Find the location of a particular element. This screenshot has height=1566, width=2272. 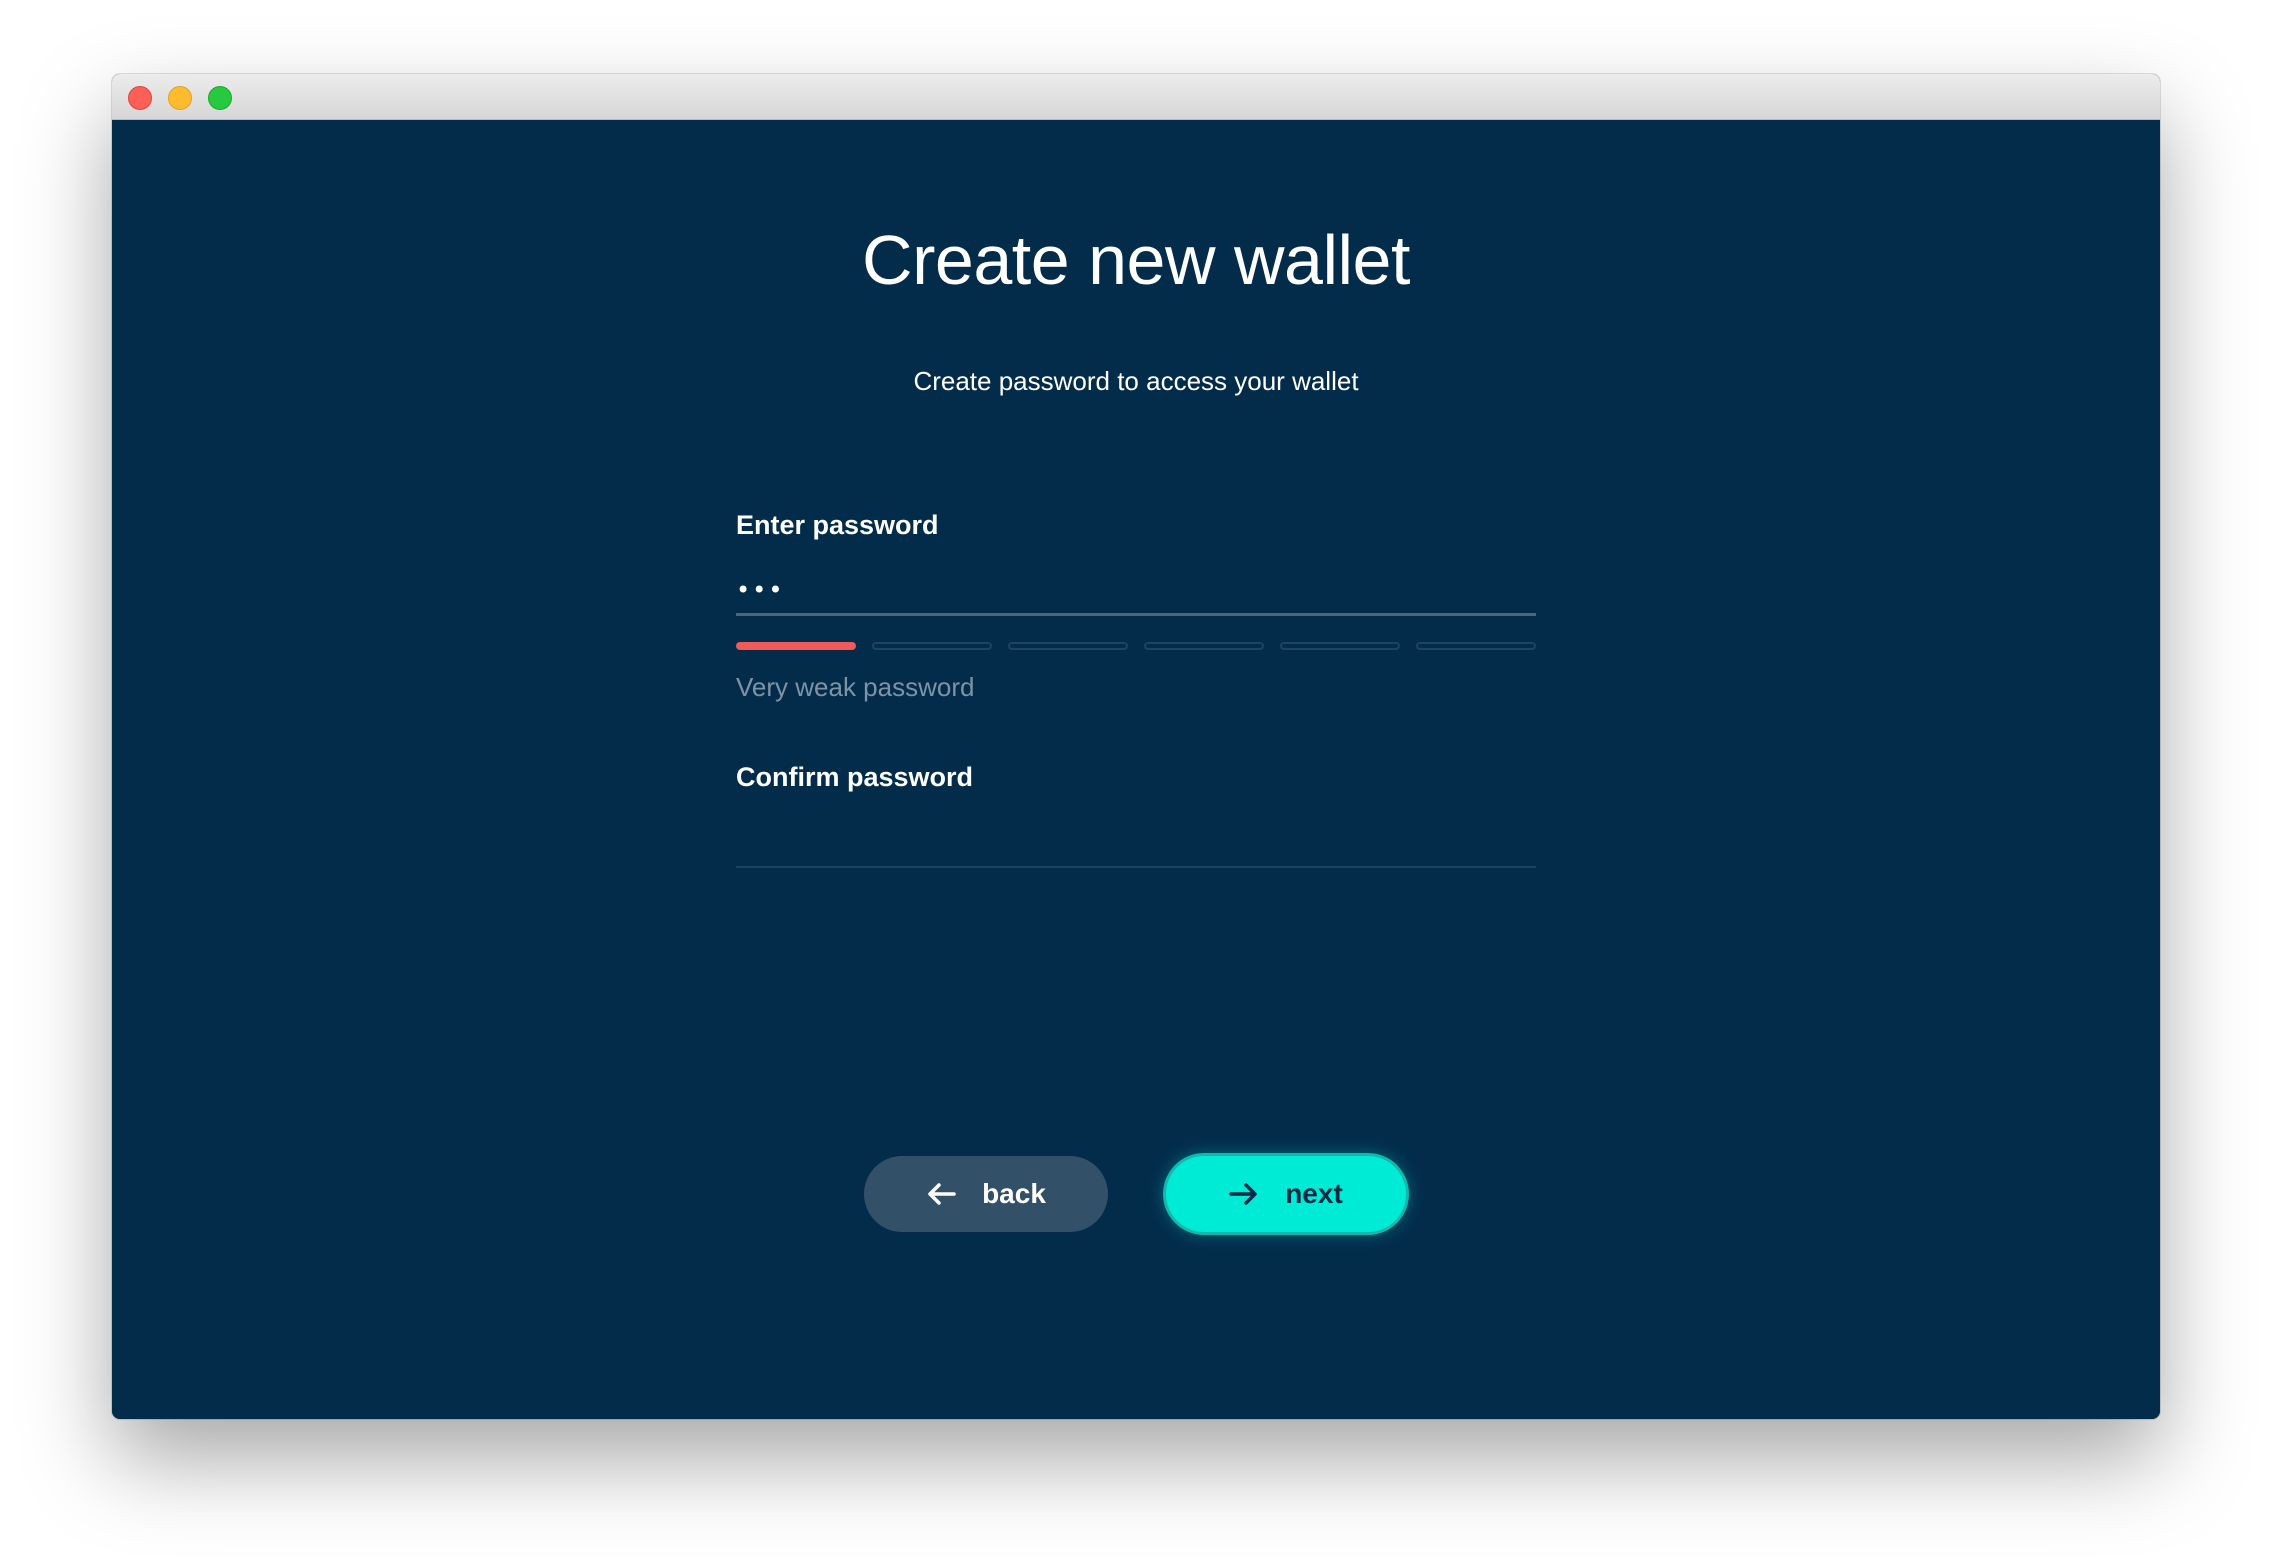

password-label: Enter password is located at coordinates (837, 525).